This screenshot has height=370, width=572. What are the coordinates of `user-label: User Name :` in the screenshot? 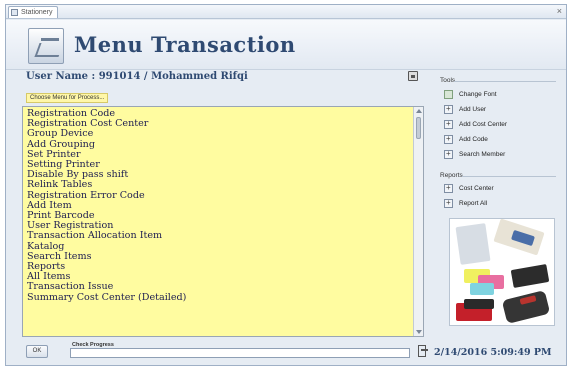 It's located at (62, 76).